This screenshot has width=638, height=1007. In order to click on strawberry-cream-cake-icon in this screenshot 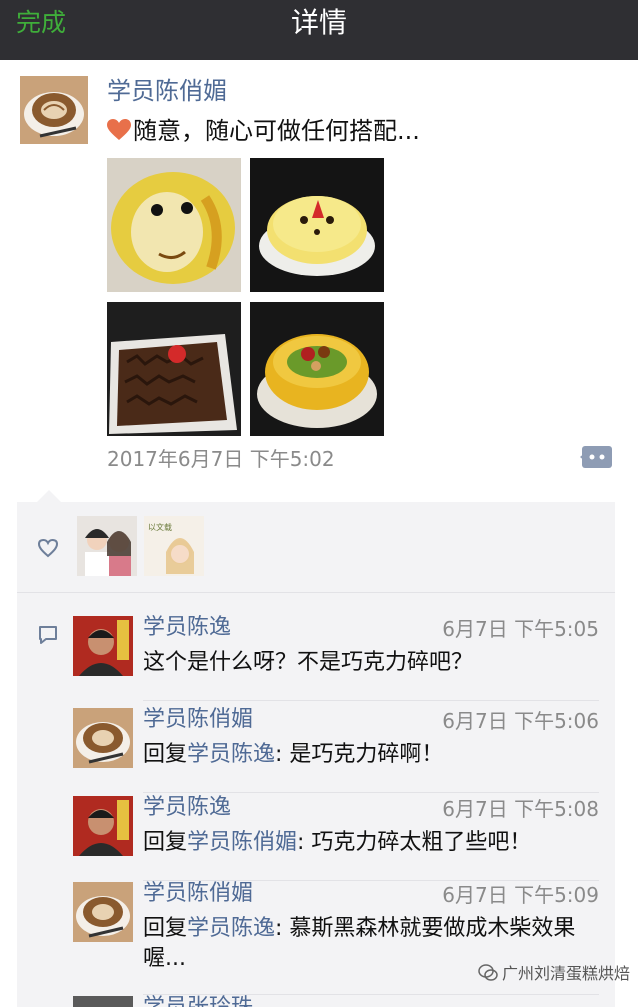, I will do `click(317, 225)`.